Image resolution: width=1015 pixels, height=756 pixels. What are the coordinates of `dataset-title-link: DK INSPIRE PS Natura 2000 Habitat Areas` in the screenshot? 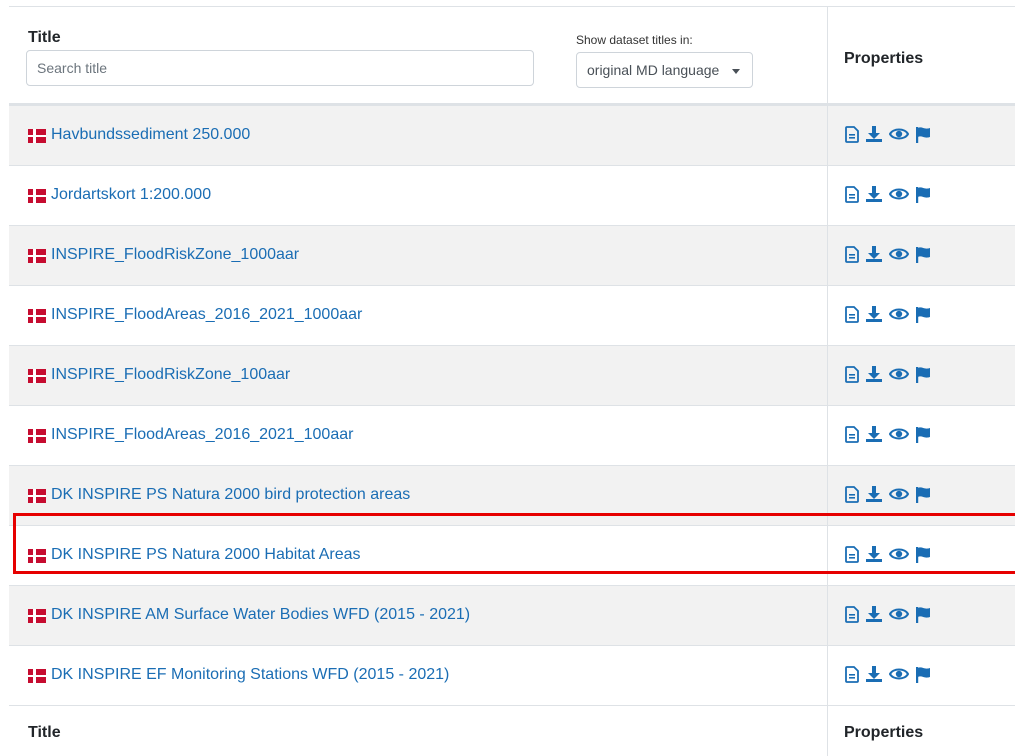 It's located at (205, 555).